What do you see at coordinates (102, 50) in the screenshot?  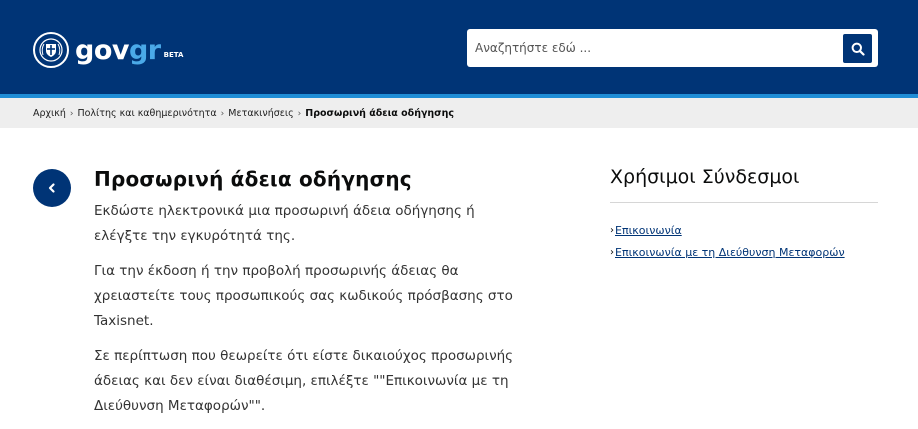 I see `brand-gov: gov` at bounding box center [102, 50].